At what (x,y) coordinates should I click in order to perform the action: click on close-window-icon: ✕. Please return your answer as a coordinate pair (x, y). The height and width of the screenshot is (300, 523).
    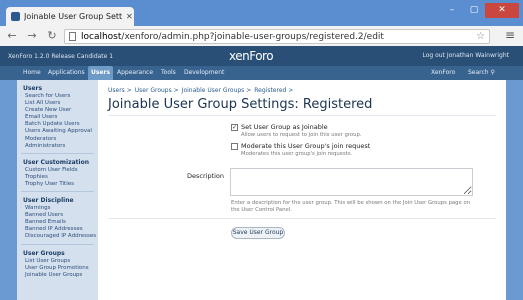
    Looking at the image, I should click on (502, 10).